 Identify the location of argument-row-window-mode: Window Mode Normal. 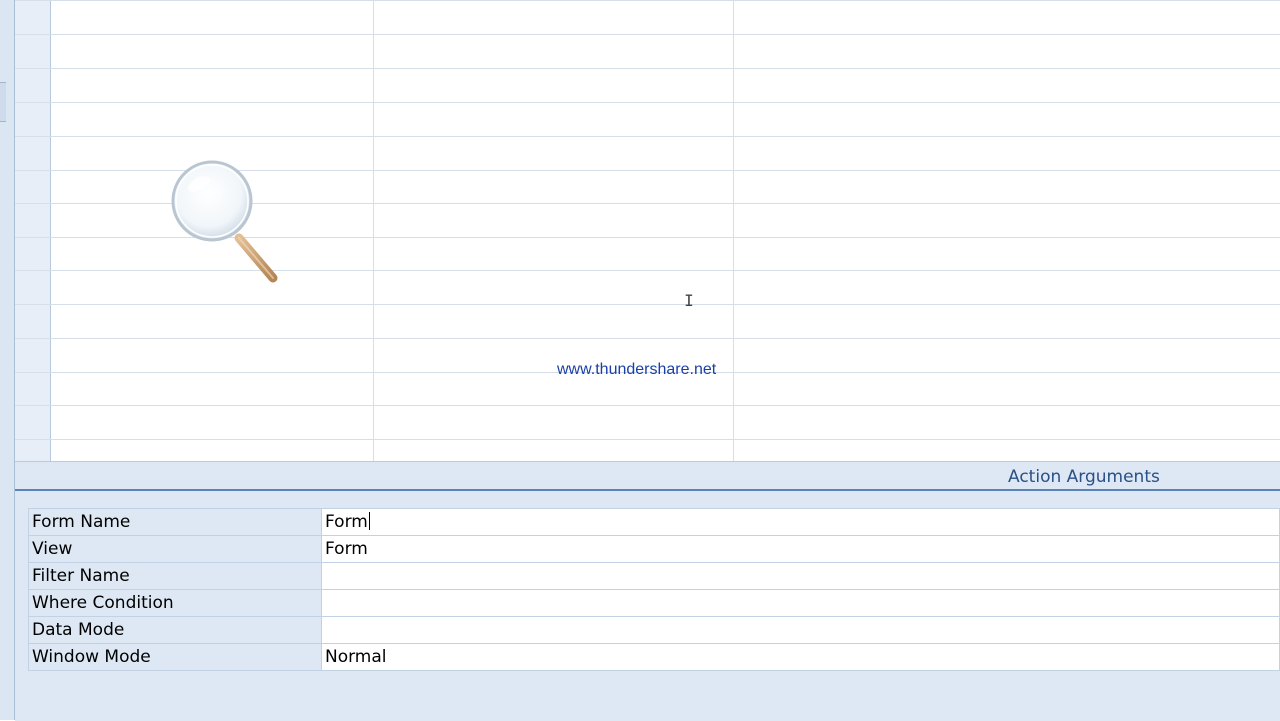
(654, 657).